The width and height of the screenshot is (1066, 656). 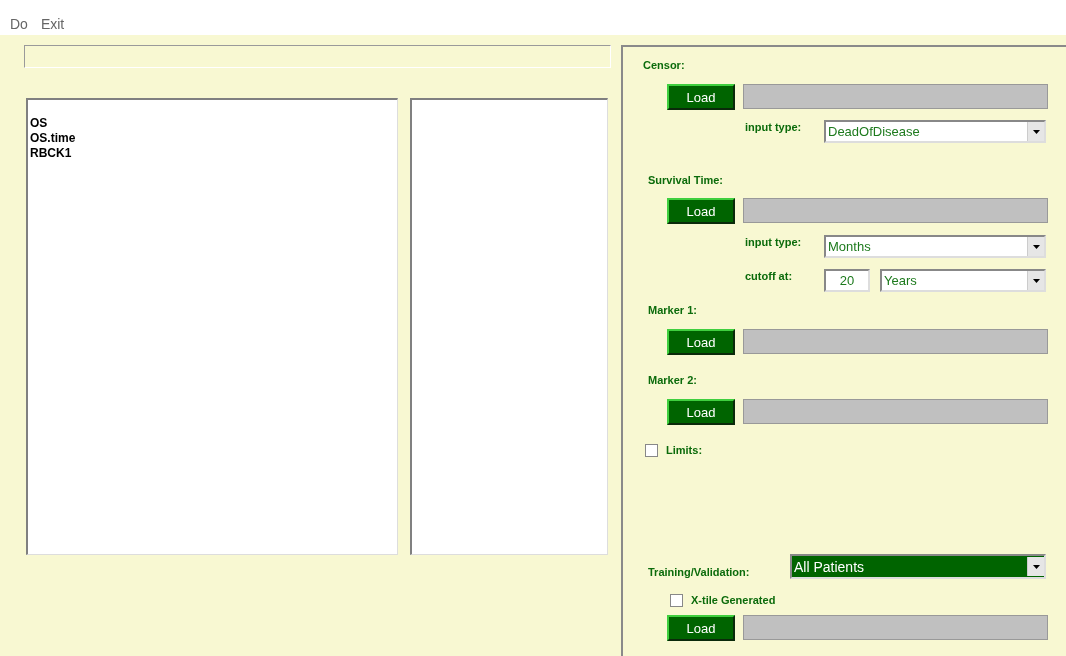 What do you see at coordinates (733, 600) in the screenshot?
I see `checkbox-label: X-tile Generated` at bounding box center [733, 600].